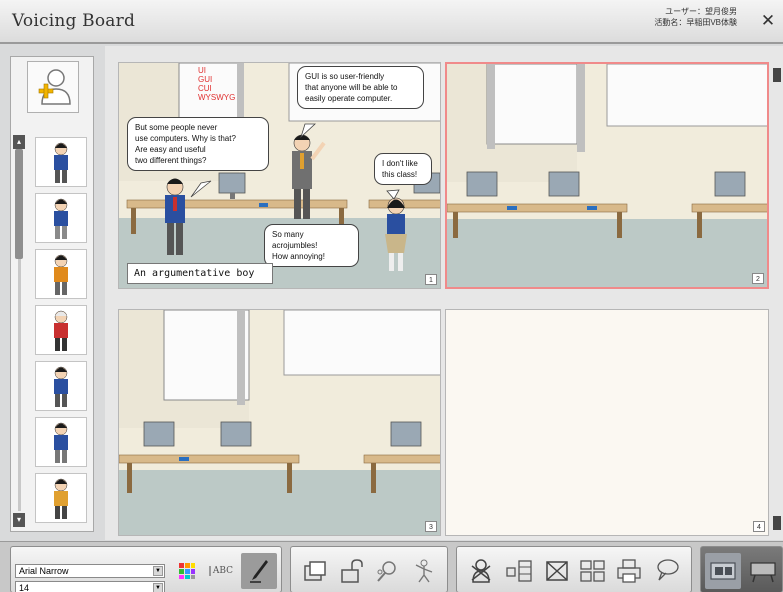 This screenshot has width=783, height=592. I want to click on unlock-button, so click(351, 571).